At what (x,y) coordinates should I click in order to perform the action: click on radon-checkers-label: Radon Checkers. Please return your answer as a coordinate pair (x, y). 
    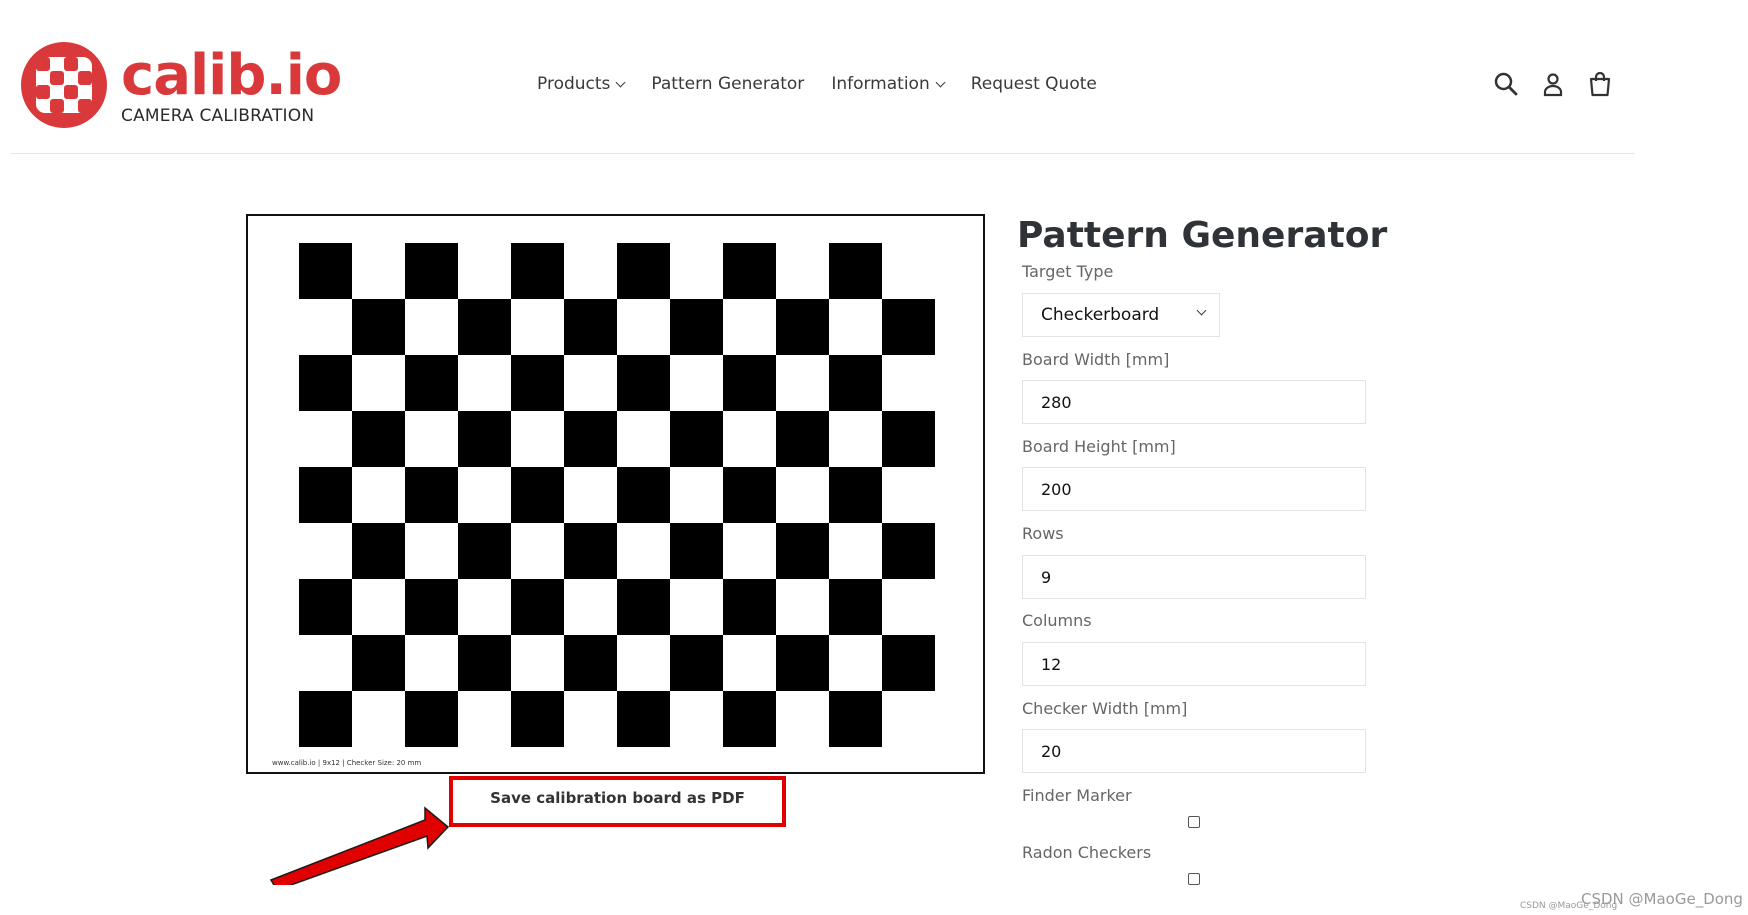
    Looking at the image, I should click on (1087, 852).